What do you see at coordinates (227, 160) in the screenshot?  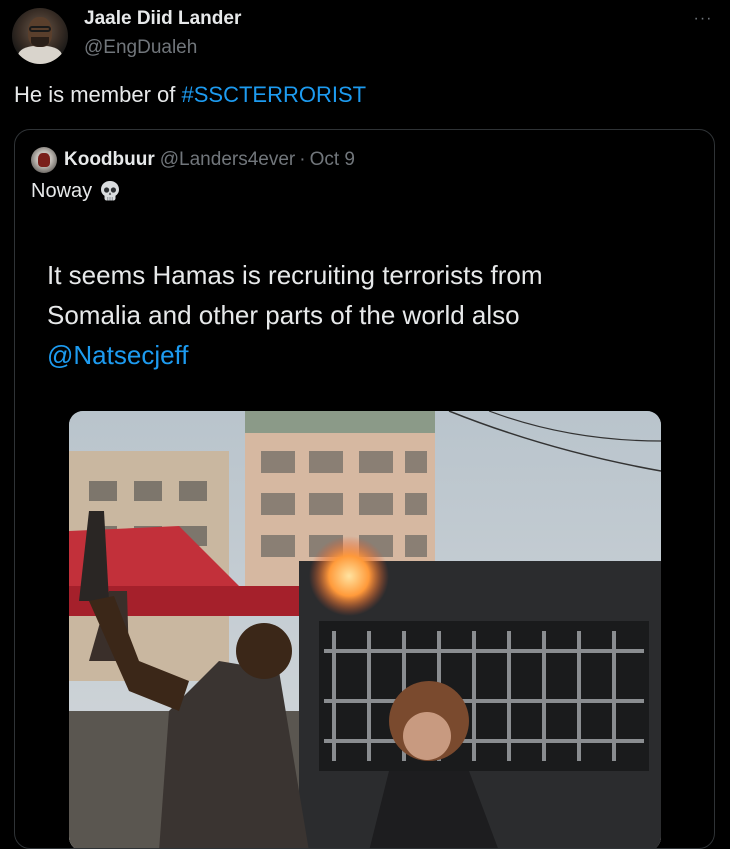 I see `quoted-author-handle: @Landers4ever` at bounding box center [227, 160].